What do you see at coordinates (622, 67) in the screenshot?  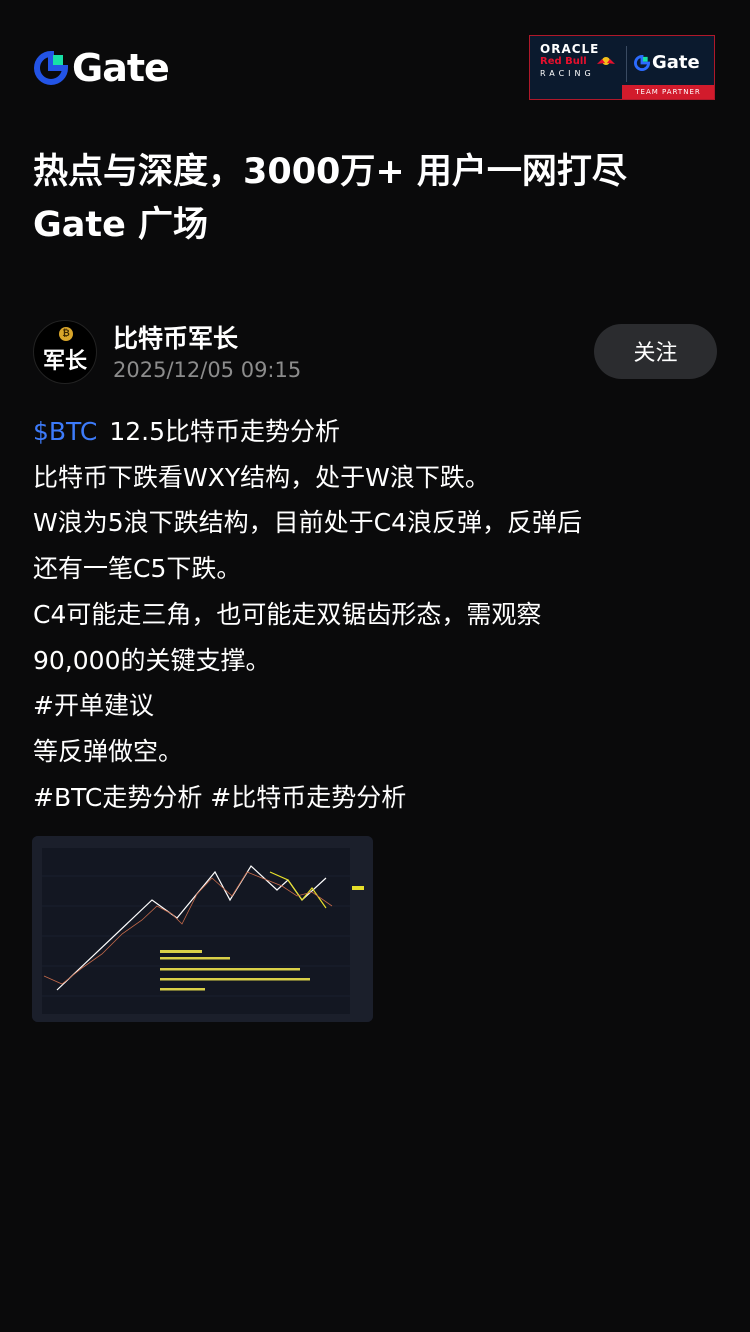 I see `partner-badge: ORACLE Red Bull RACING Gate TEAM PARTNER` at bounding box center [622, 67].